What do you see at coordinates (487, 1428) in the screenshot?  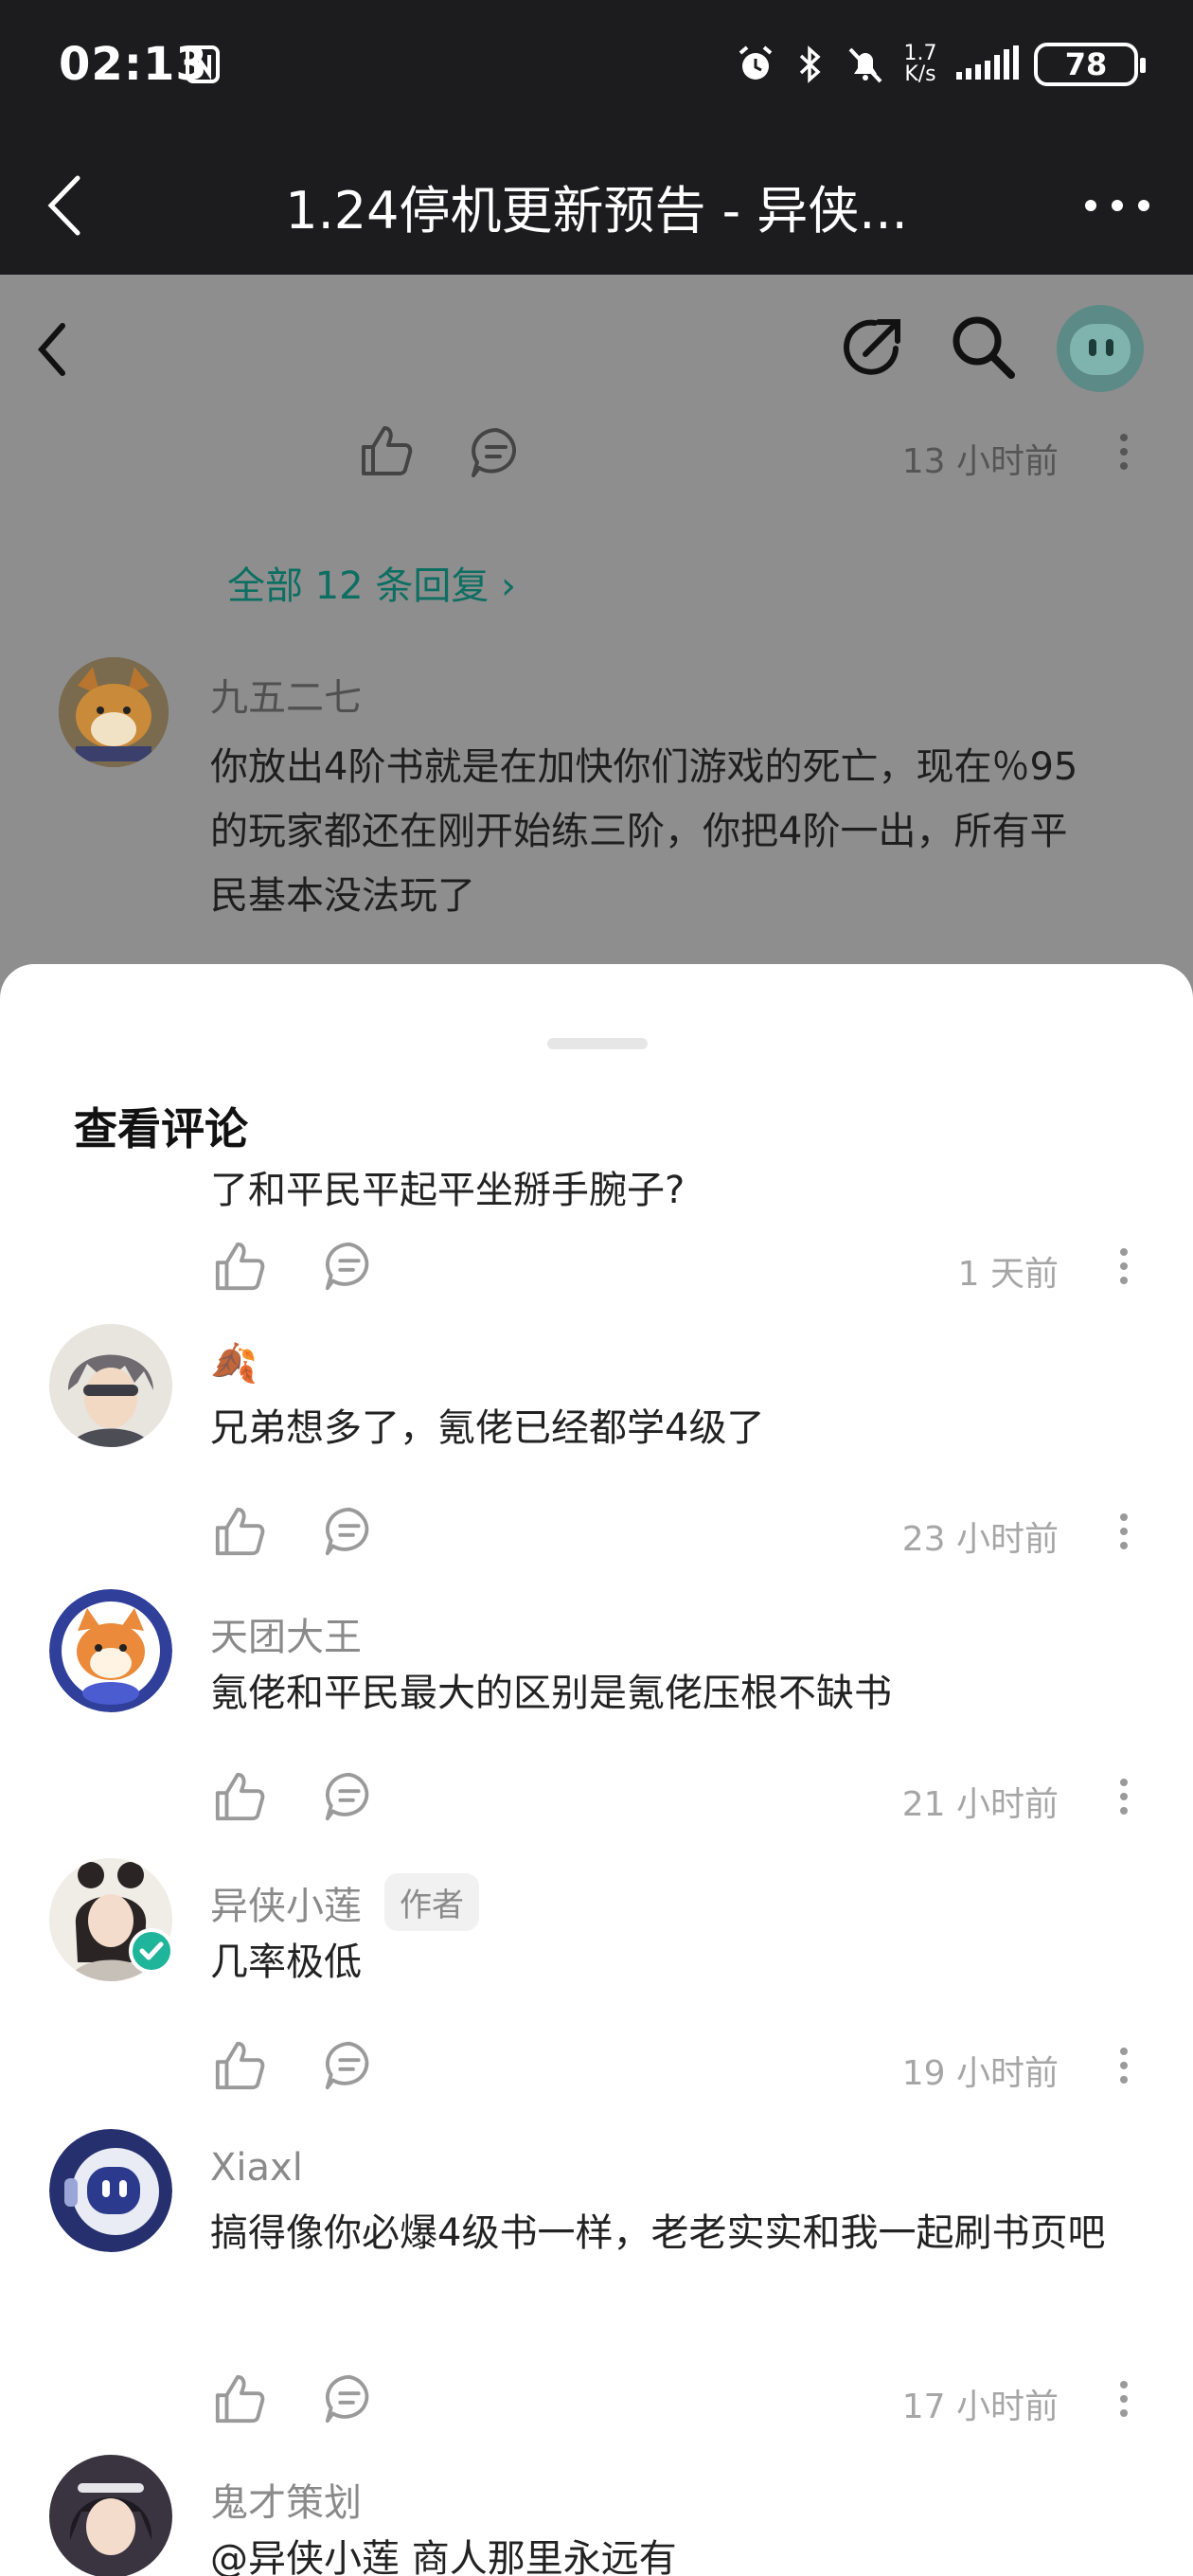 I see `comment-text: 兄弟想多了，氪佬已经都学4级了` at bounding box center [487, 1428].